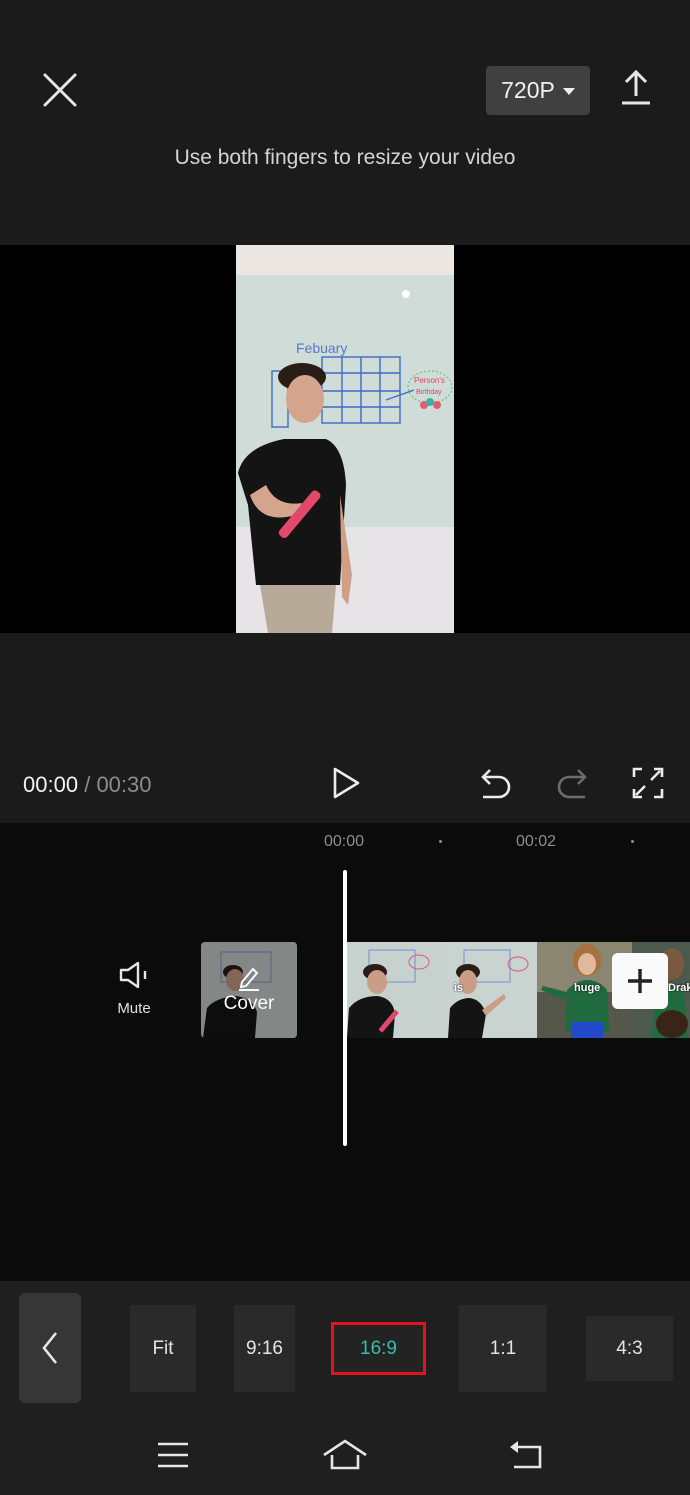 This screenshot has height=1495, width=690. What do you see at coordinates (345, 728) in the screenshot?
I see `playback-controls: 00:00 / 00:30` at bounding box center [345, 728].